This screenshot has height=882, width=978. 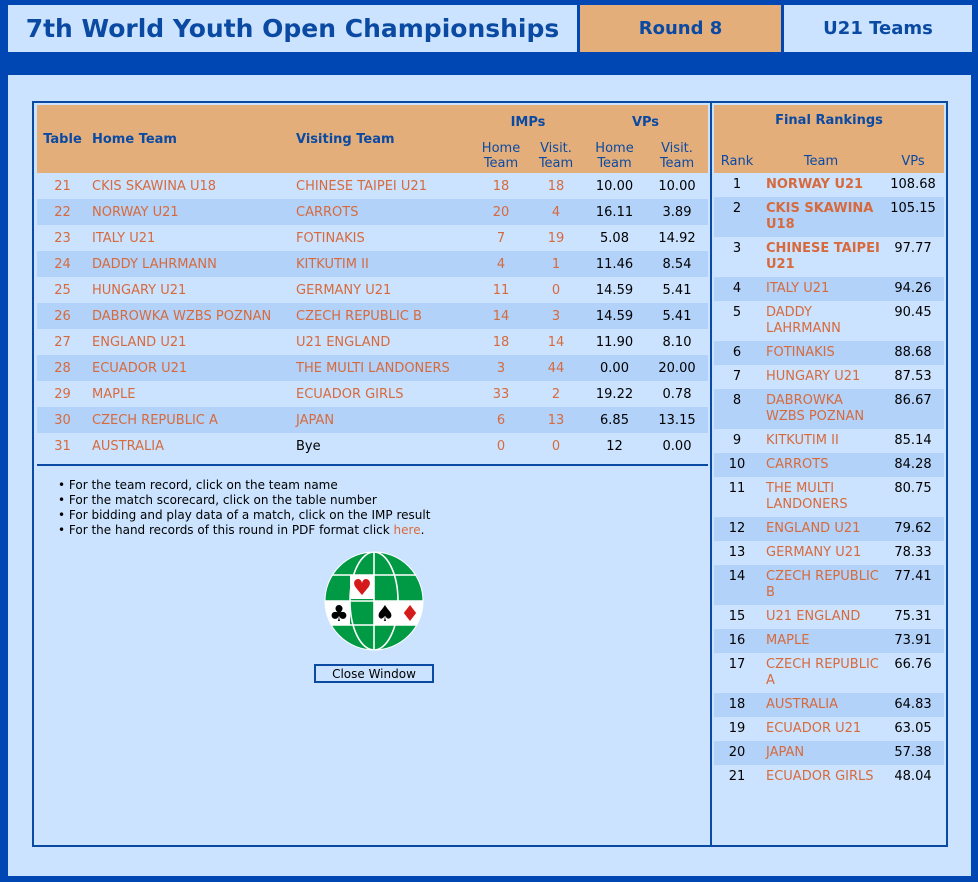 I want to click on ranking-team-link: DABROWKA WZBS POZNAN, so click(x=821, y=409).